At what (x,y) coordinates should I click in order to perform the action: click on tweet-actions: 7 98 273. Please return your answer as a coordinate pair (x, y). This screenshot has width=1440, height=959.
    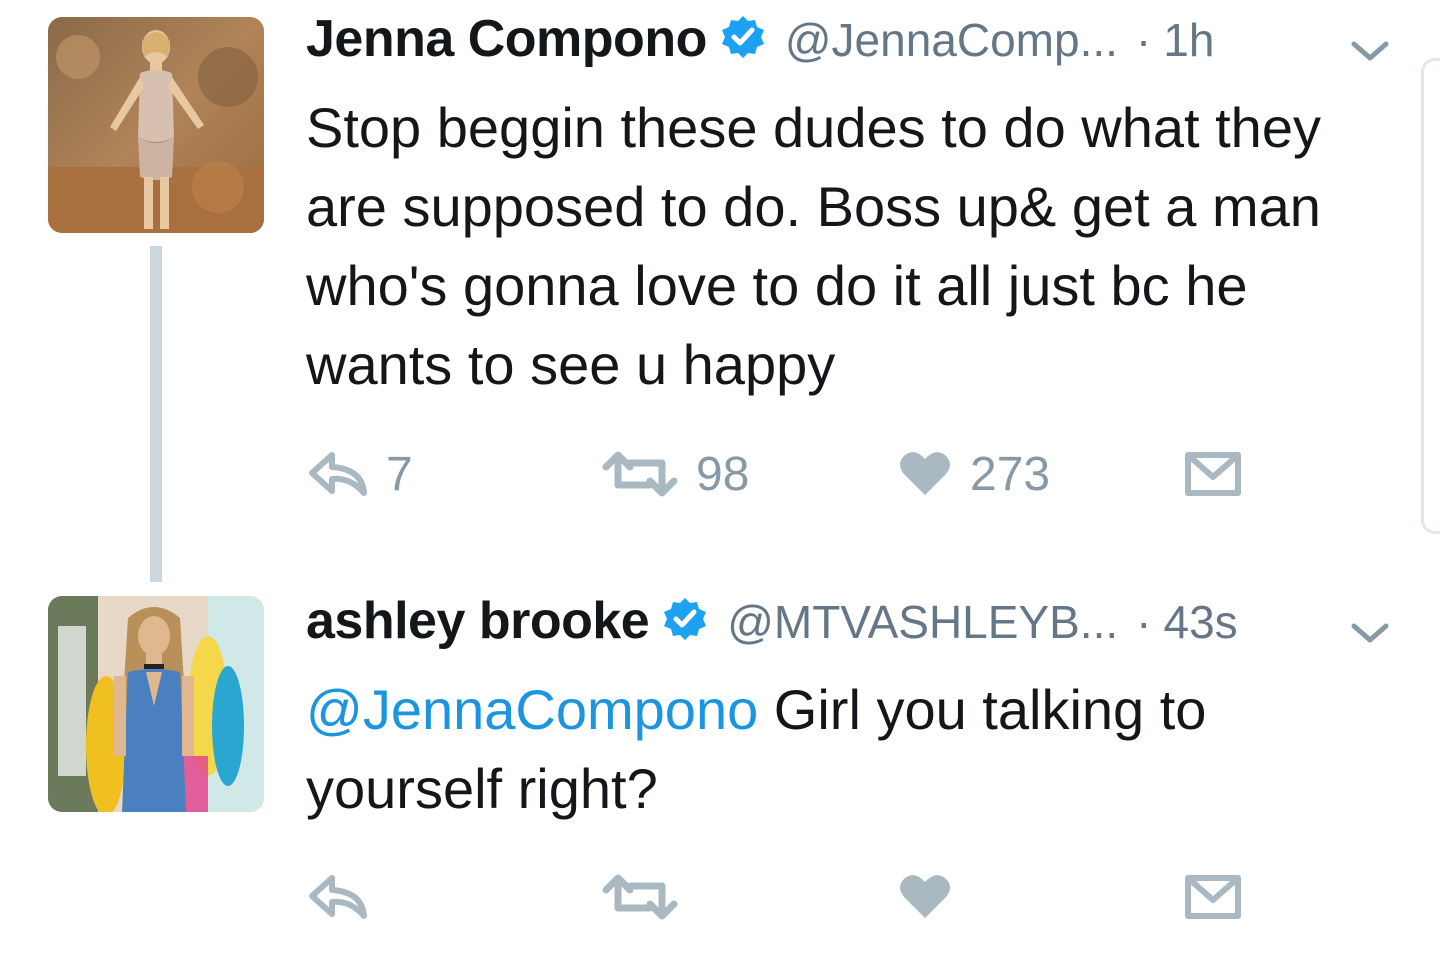
    Looking at the image, I should click on (786, 474).